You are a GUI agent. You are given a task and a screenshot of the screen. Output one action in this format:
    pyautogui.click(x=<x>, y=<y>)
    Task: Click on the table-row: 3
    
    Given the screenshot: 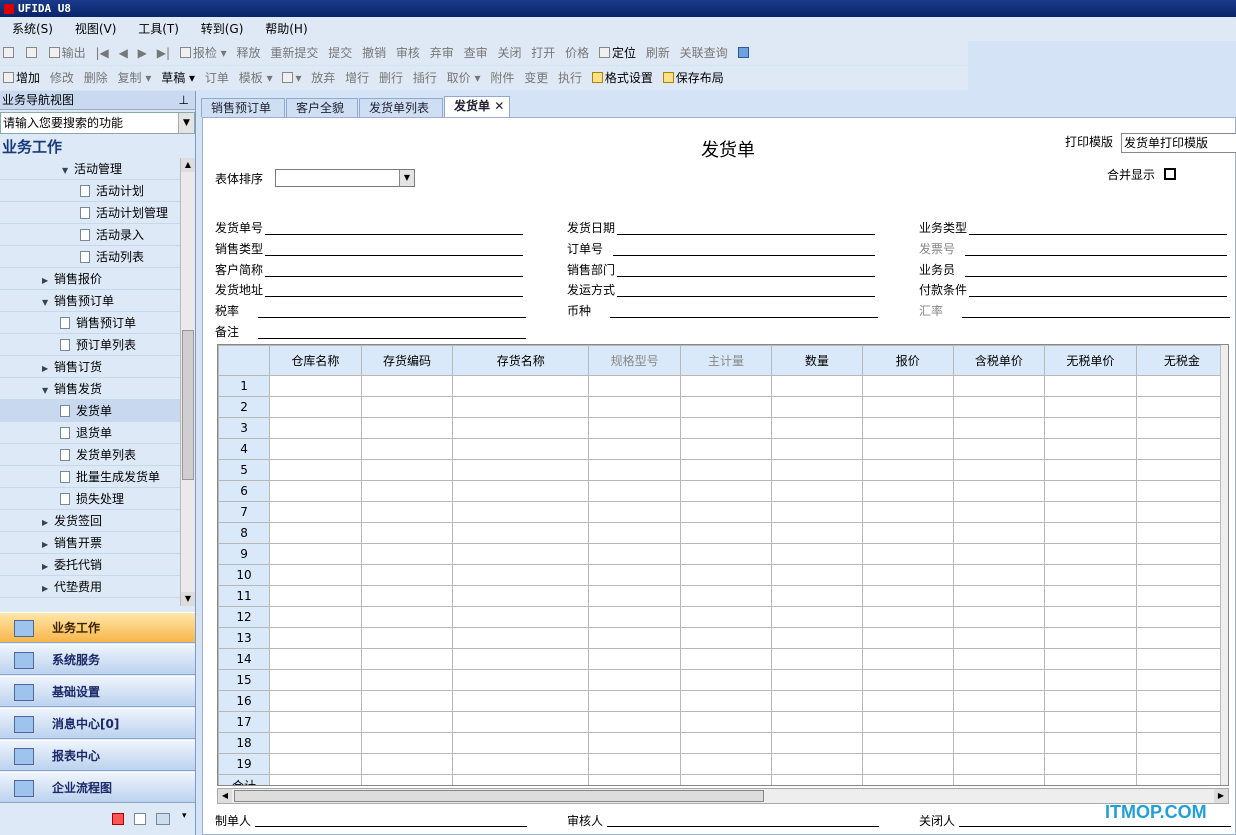 What is the action you would take?
    pyautogui.click(x=723, y=428)
    